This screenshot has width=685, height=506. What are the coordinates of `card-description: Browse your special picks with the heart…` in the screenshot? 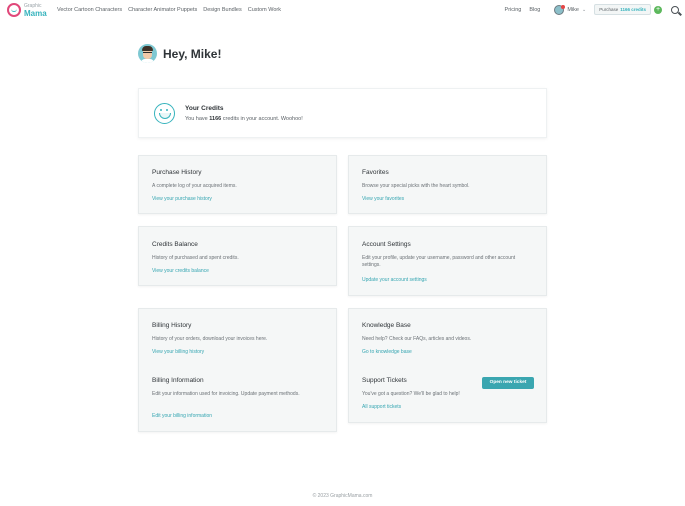 It's located at (416, 186).